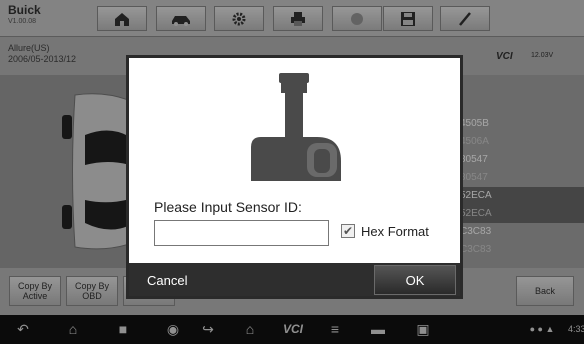 This screenshot has height=344, width=584. I want to click on prompt-label: Please Input Sensor ID:, so click(228, 207).